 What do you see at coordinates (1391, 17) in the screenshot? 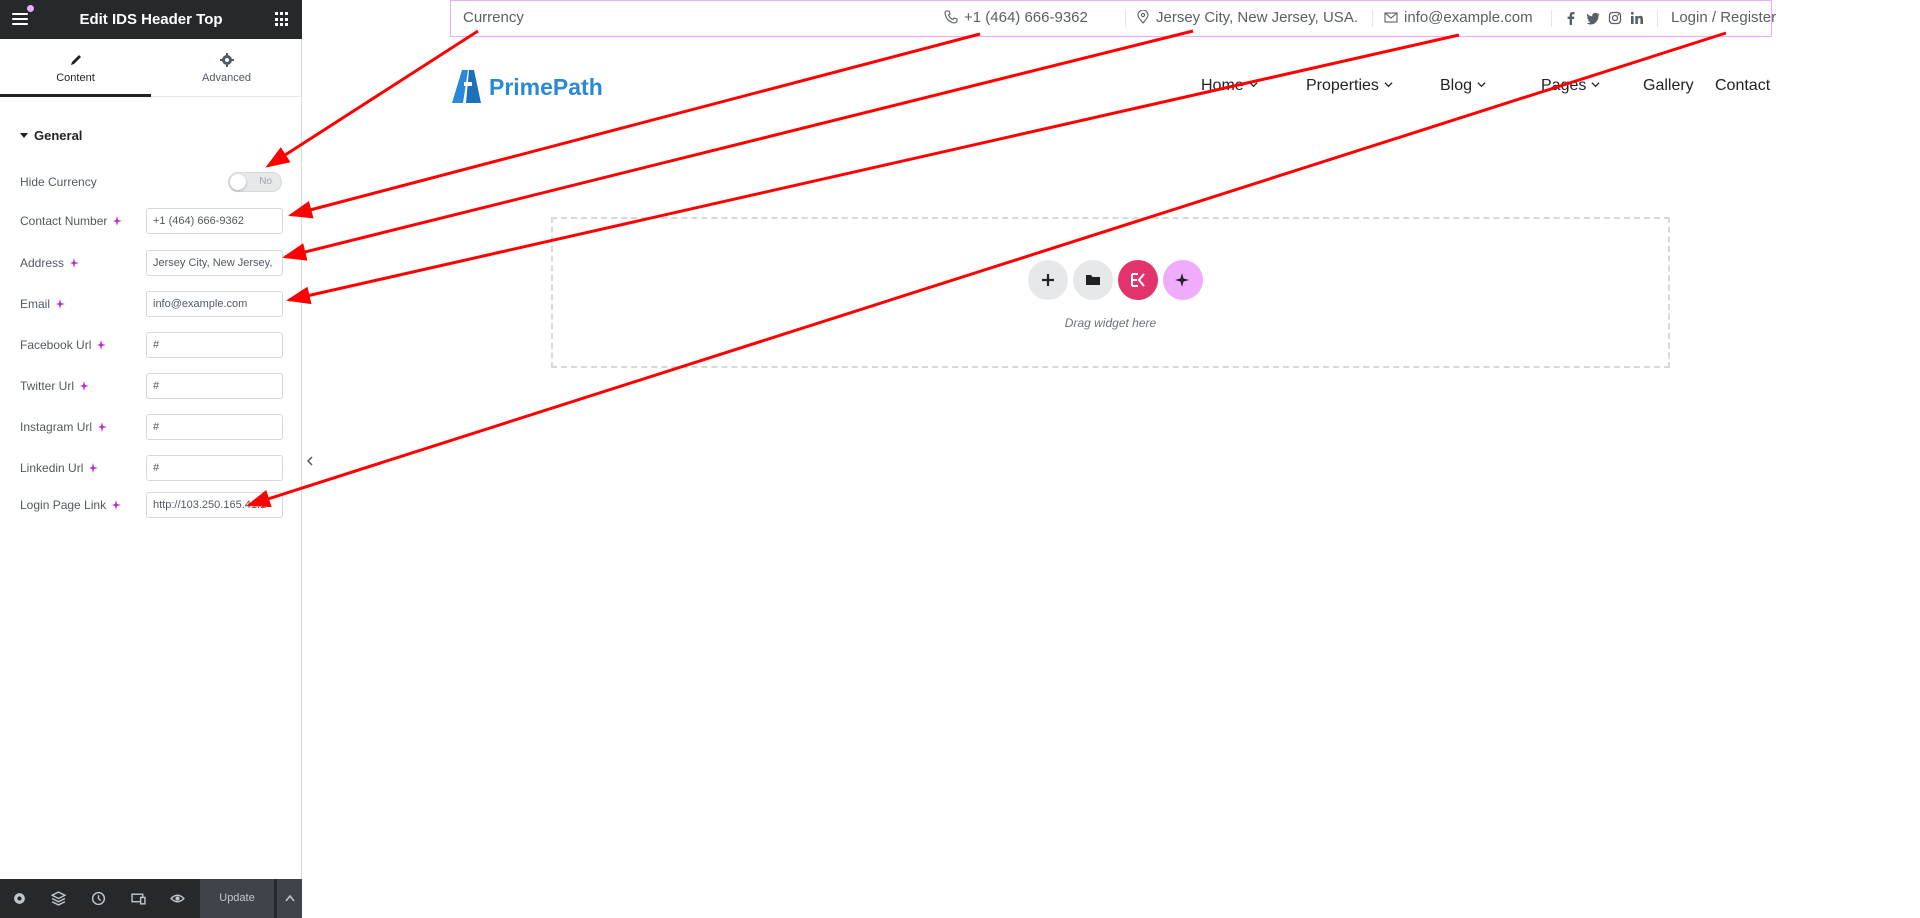
I see `envelope-icon` at bounding box center [1391, 17].